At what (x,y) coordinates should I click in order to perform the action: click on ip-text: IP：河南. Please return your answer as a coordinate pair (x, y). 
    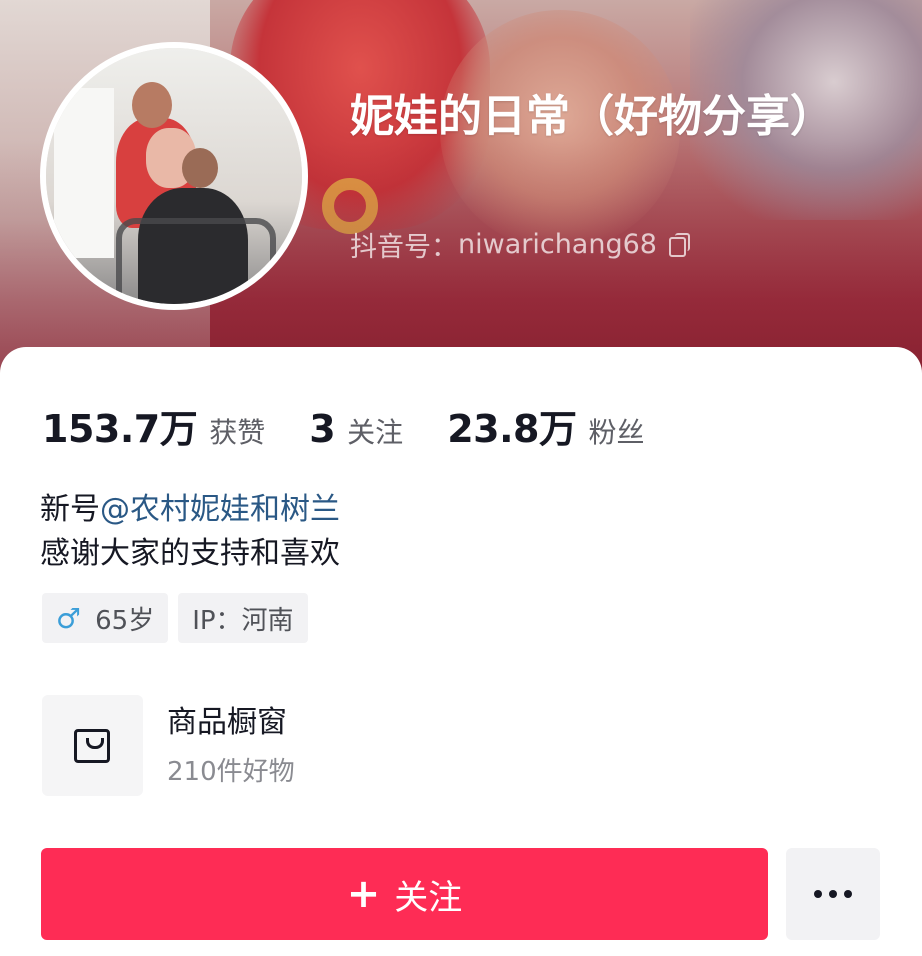
    Looking at the image, I should click on (243, 620).